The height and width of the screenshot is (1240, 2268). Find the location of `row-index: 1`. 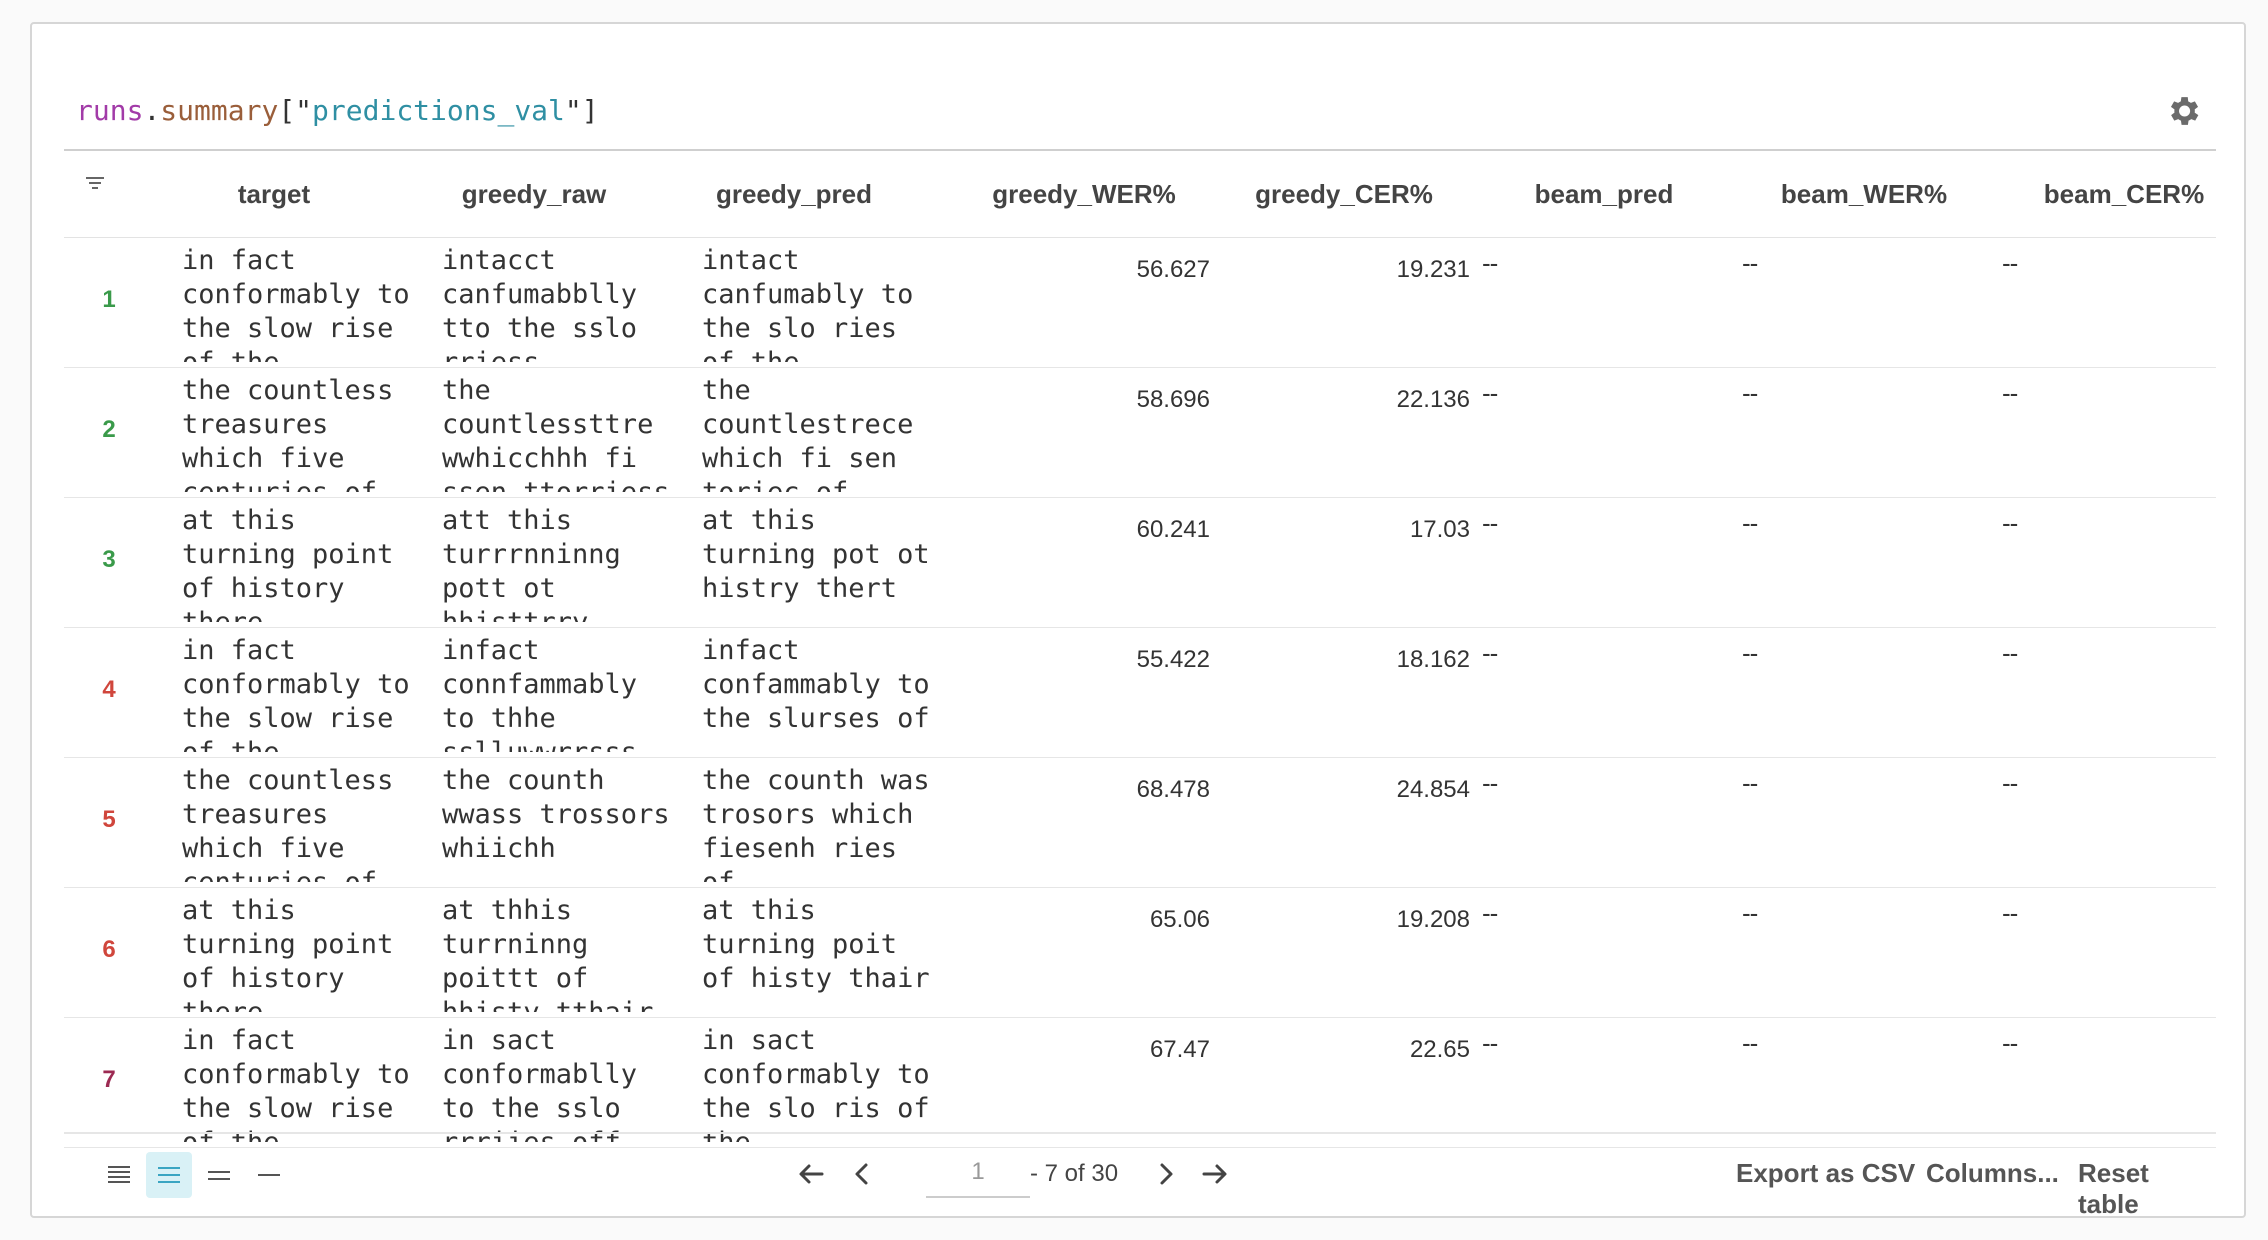

row-index: 1 is located at coordinates (109, 299).